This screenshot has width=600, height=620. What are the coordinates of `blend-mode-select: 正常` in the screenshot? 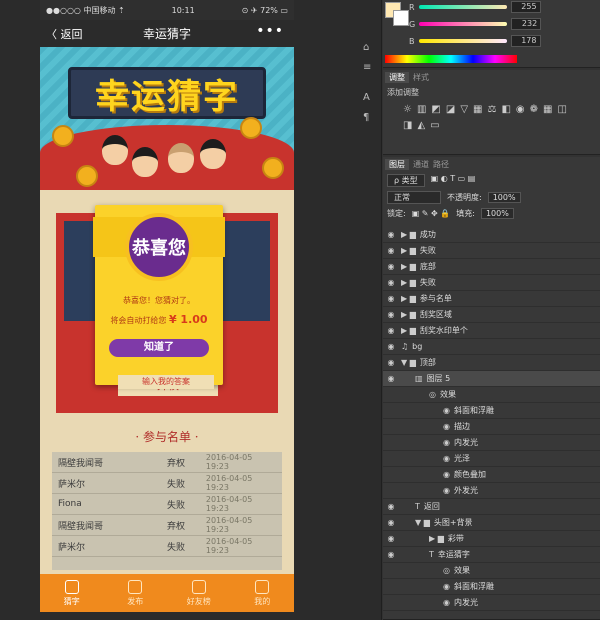 It's located at (414, 197).